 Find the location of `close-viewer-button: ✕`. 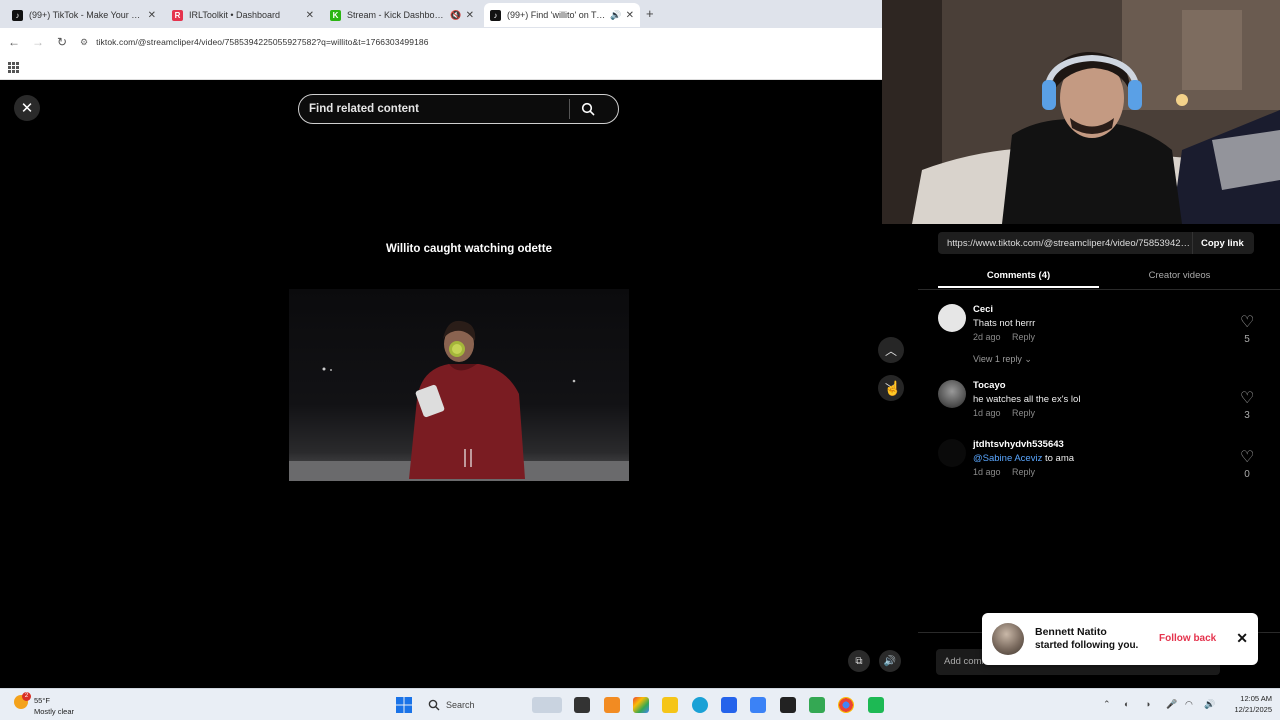

close-viewer-button: ✕ is located at coordinates (27, 108).